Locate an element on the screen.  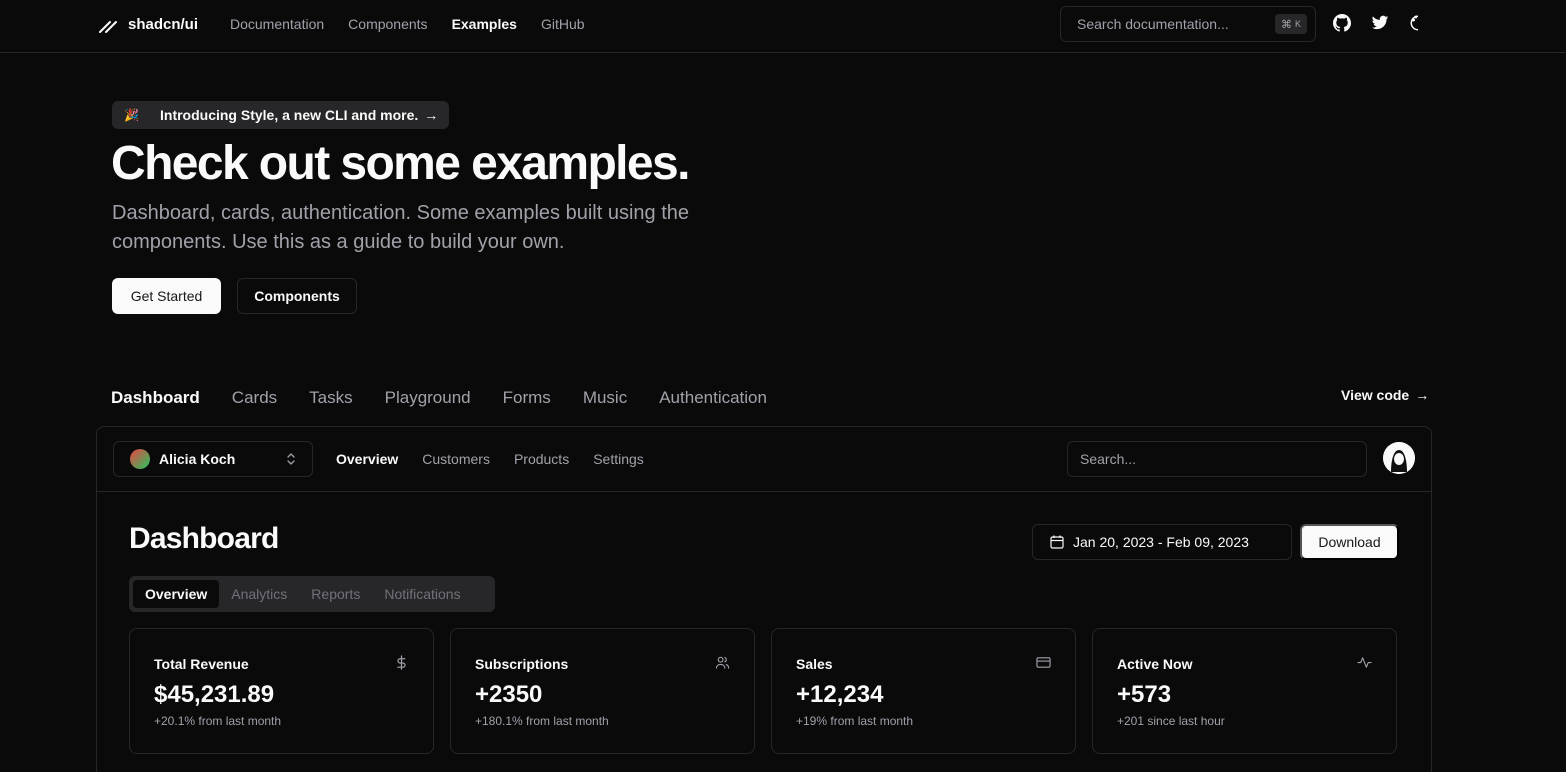
card-title: Subscriptions is located at coordinates (522, 664).